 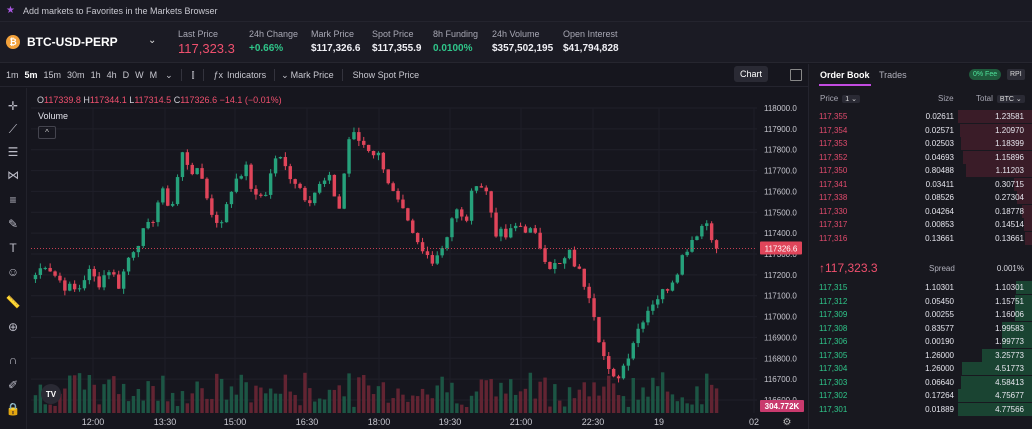 What do you see at coordinates (193, 75) in the screenshot?
I see `candle-type-icon: ⫿` at bounding box center [193, 75].